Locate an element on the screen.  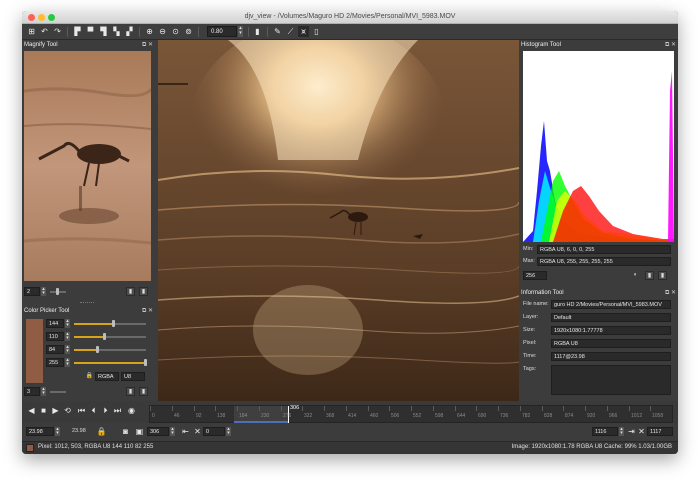
loop-icon: ⟲ is located at coordinates (67, 410).